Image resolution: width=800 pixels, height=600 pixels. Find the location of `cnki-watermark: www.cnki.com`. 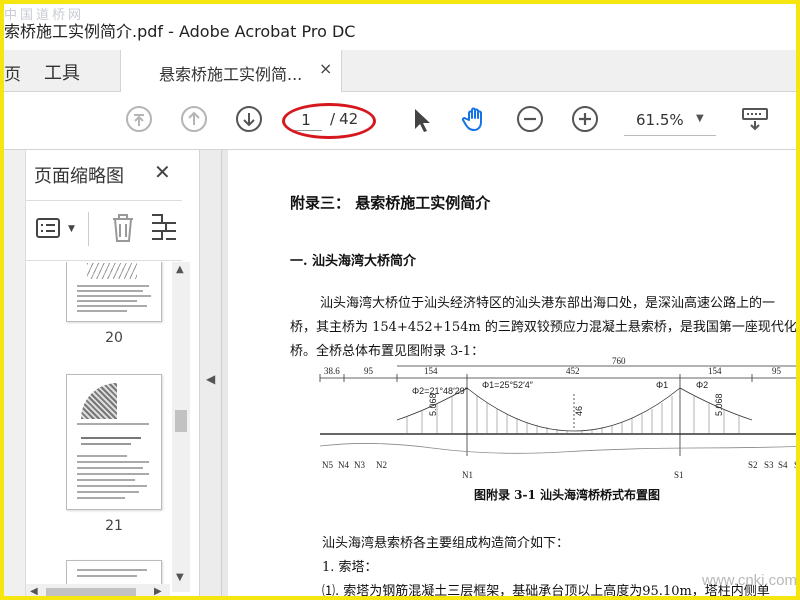

cnki-watermark: www.cnki.com is located at coordinates (749, 580).